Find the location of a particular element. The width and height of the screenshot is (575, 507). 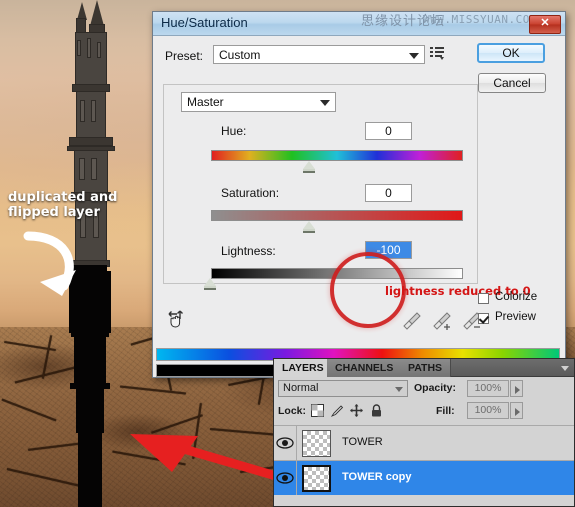

table-row: TOWER is located at coordinates (424, 442).